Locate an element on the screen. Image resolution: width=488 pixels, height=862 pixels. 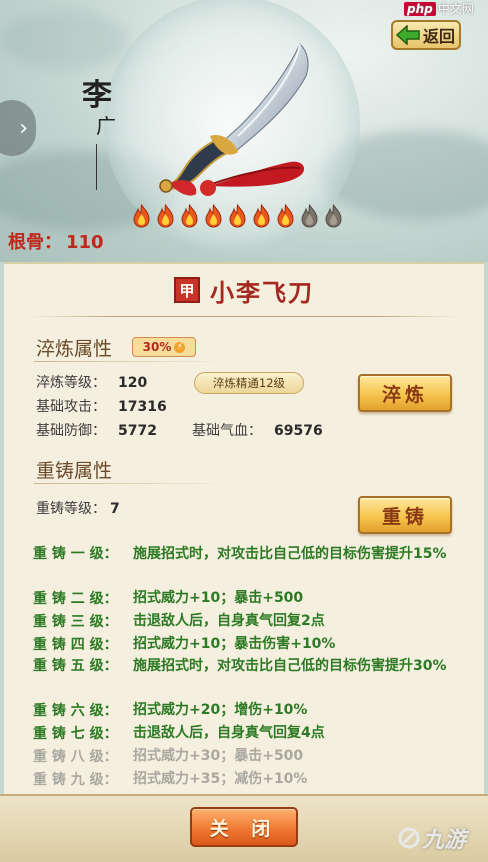
recast-level-desc: 招式威力+30；暴击+500 is located at coordinates (218, 756).